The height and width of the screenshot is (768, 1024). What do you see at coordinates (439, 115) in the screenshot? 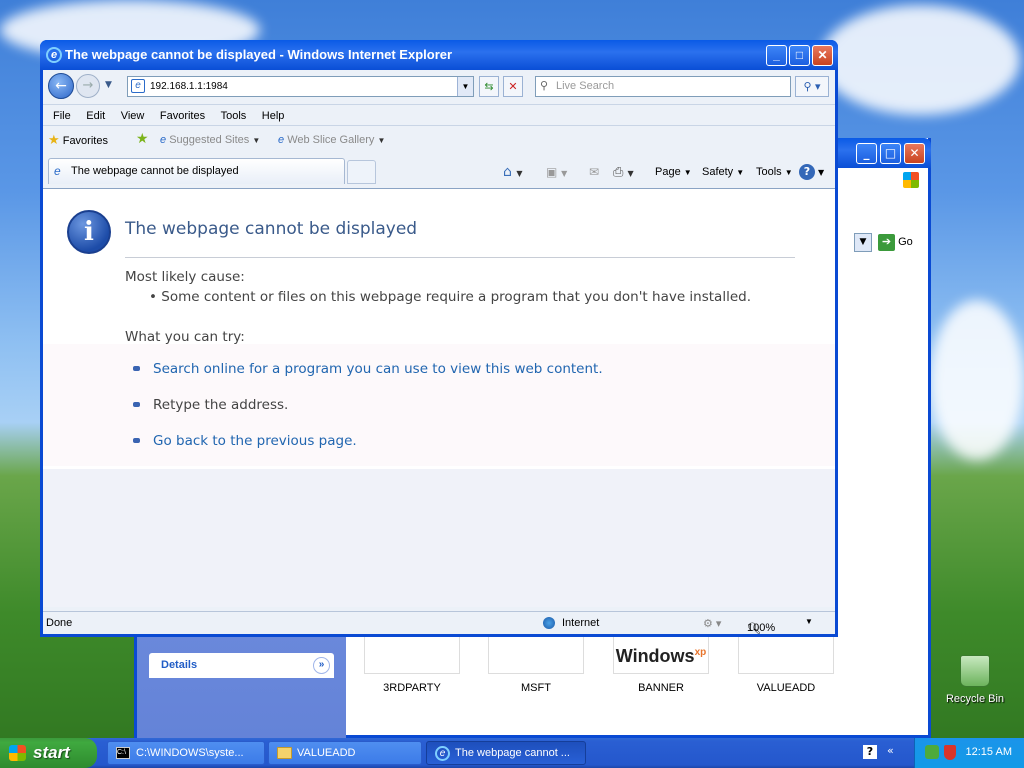
I see `menu-bar: File Edit View Favorites Tools Help` at bounding box center [439, 115].